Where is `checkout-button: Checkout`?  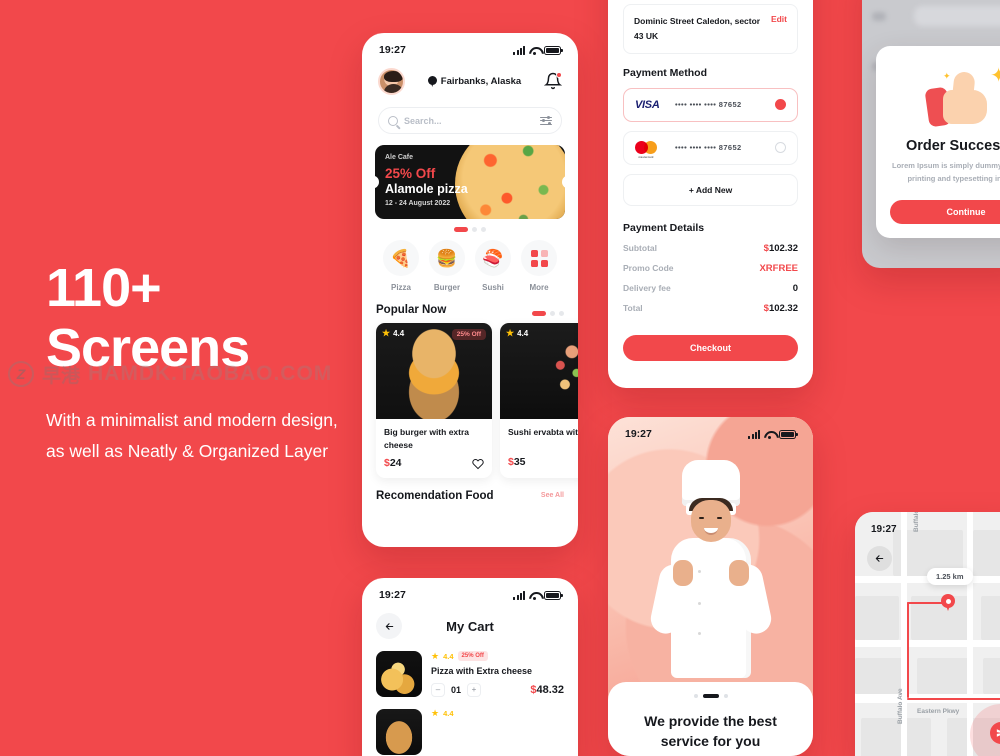 checkout-button: Checkout is located at coordinates (710, 347).